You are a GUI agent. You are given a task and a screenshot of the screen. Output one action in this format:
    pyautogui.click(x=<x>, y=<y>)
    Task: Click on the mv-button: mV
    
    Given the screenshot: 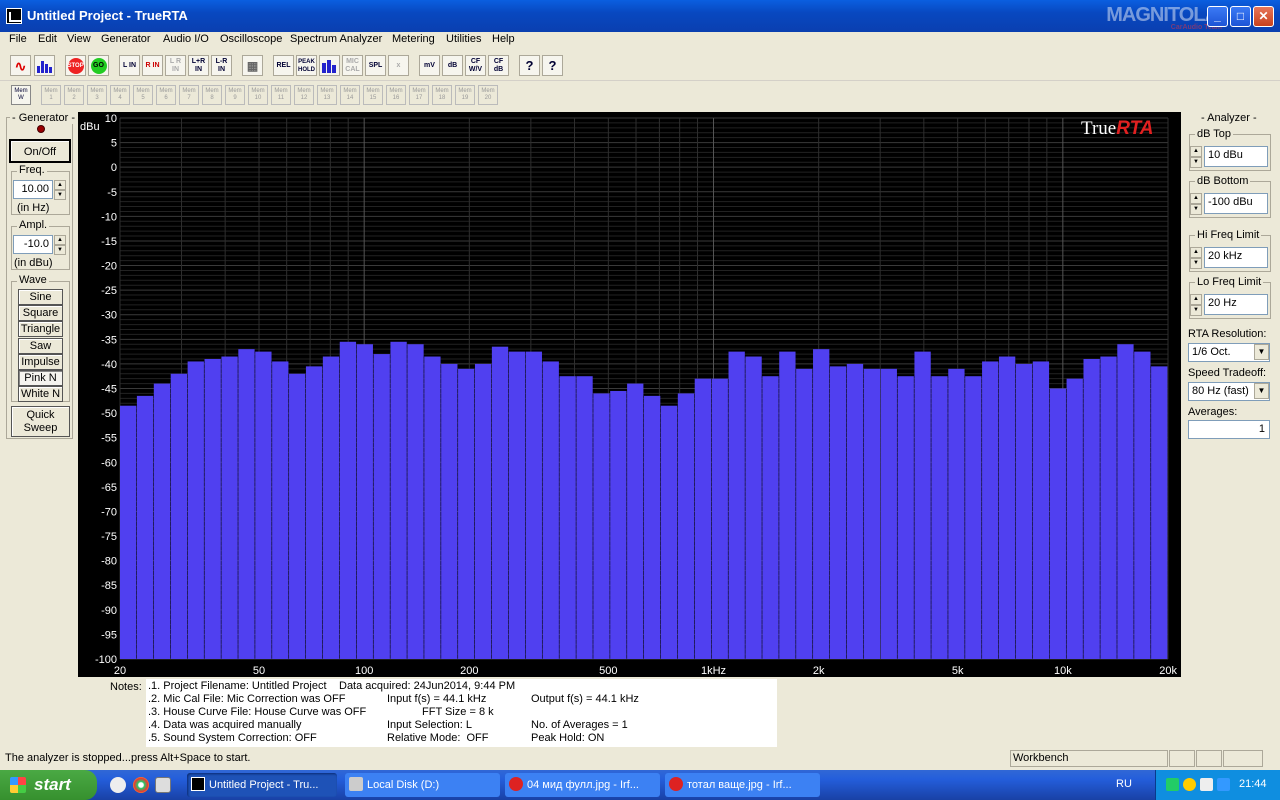 What is the action you would take?
    pyautogui.click(x=429, y=65)
    